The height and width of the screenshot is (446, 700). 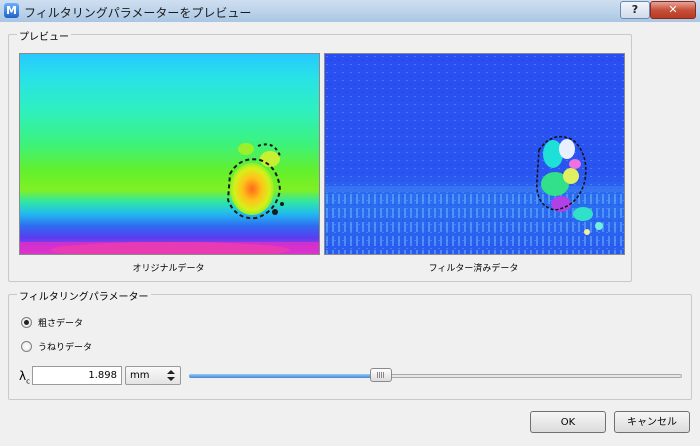 What do you see at coordinates (11, 10) in the screenshot?
I see `app-icon: M` at bounding box center [11, 10].